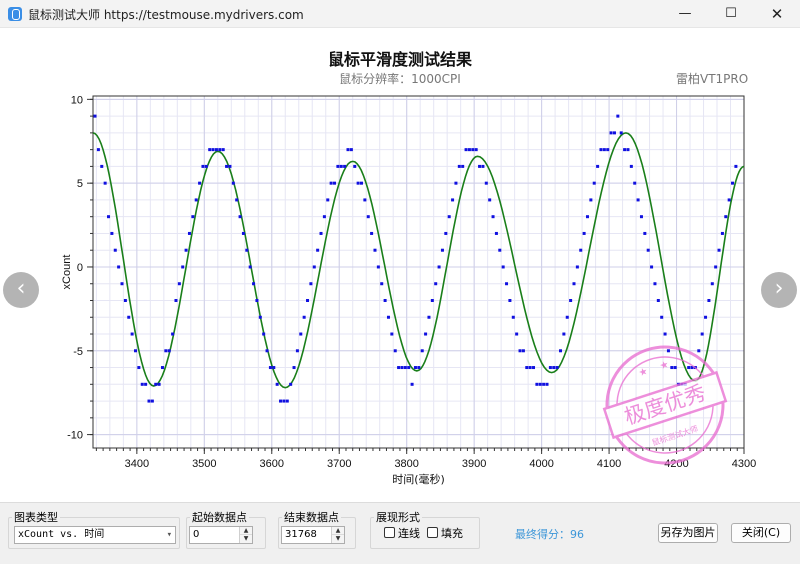  What do you see at coordinates (549, 534) in the screenshot?
I see `final-score: 最终得分：96` at bounding box center [549, 534].